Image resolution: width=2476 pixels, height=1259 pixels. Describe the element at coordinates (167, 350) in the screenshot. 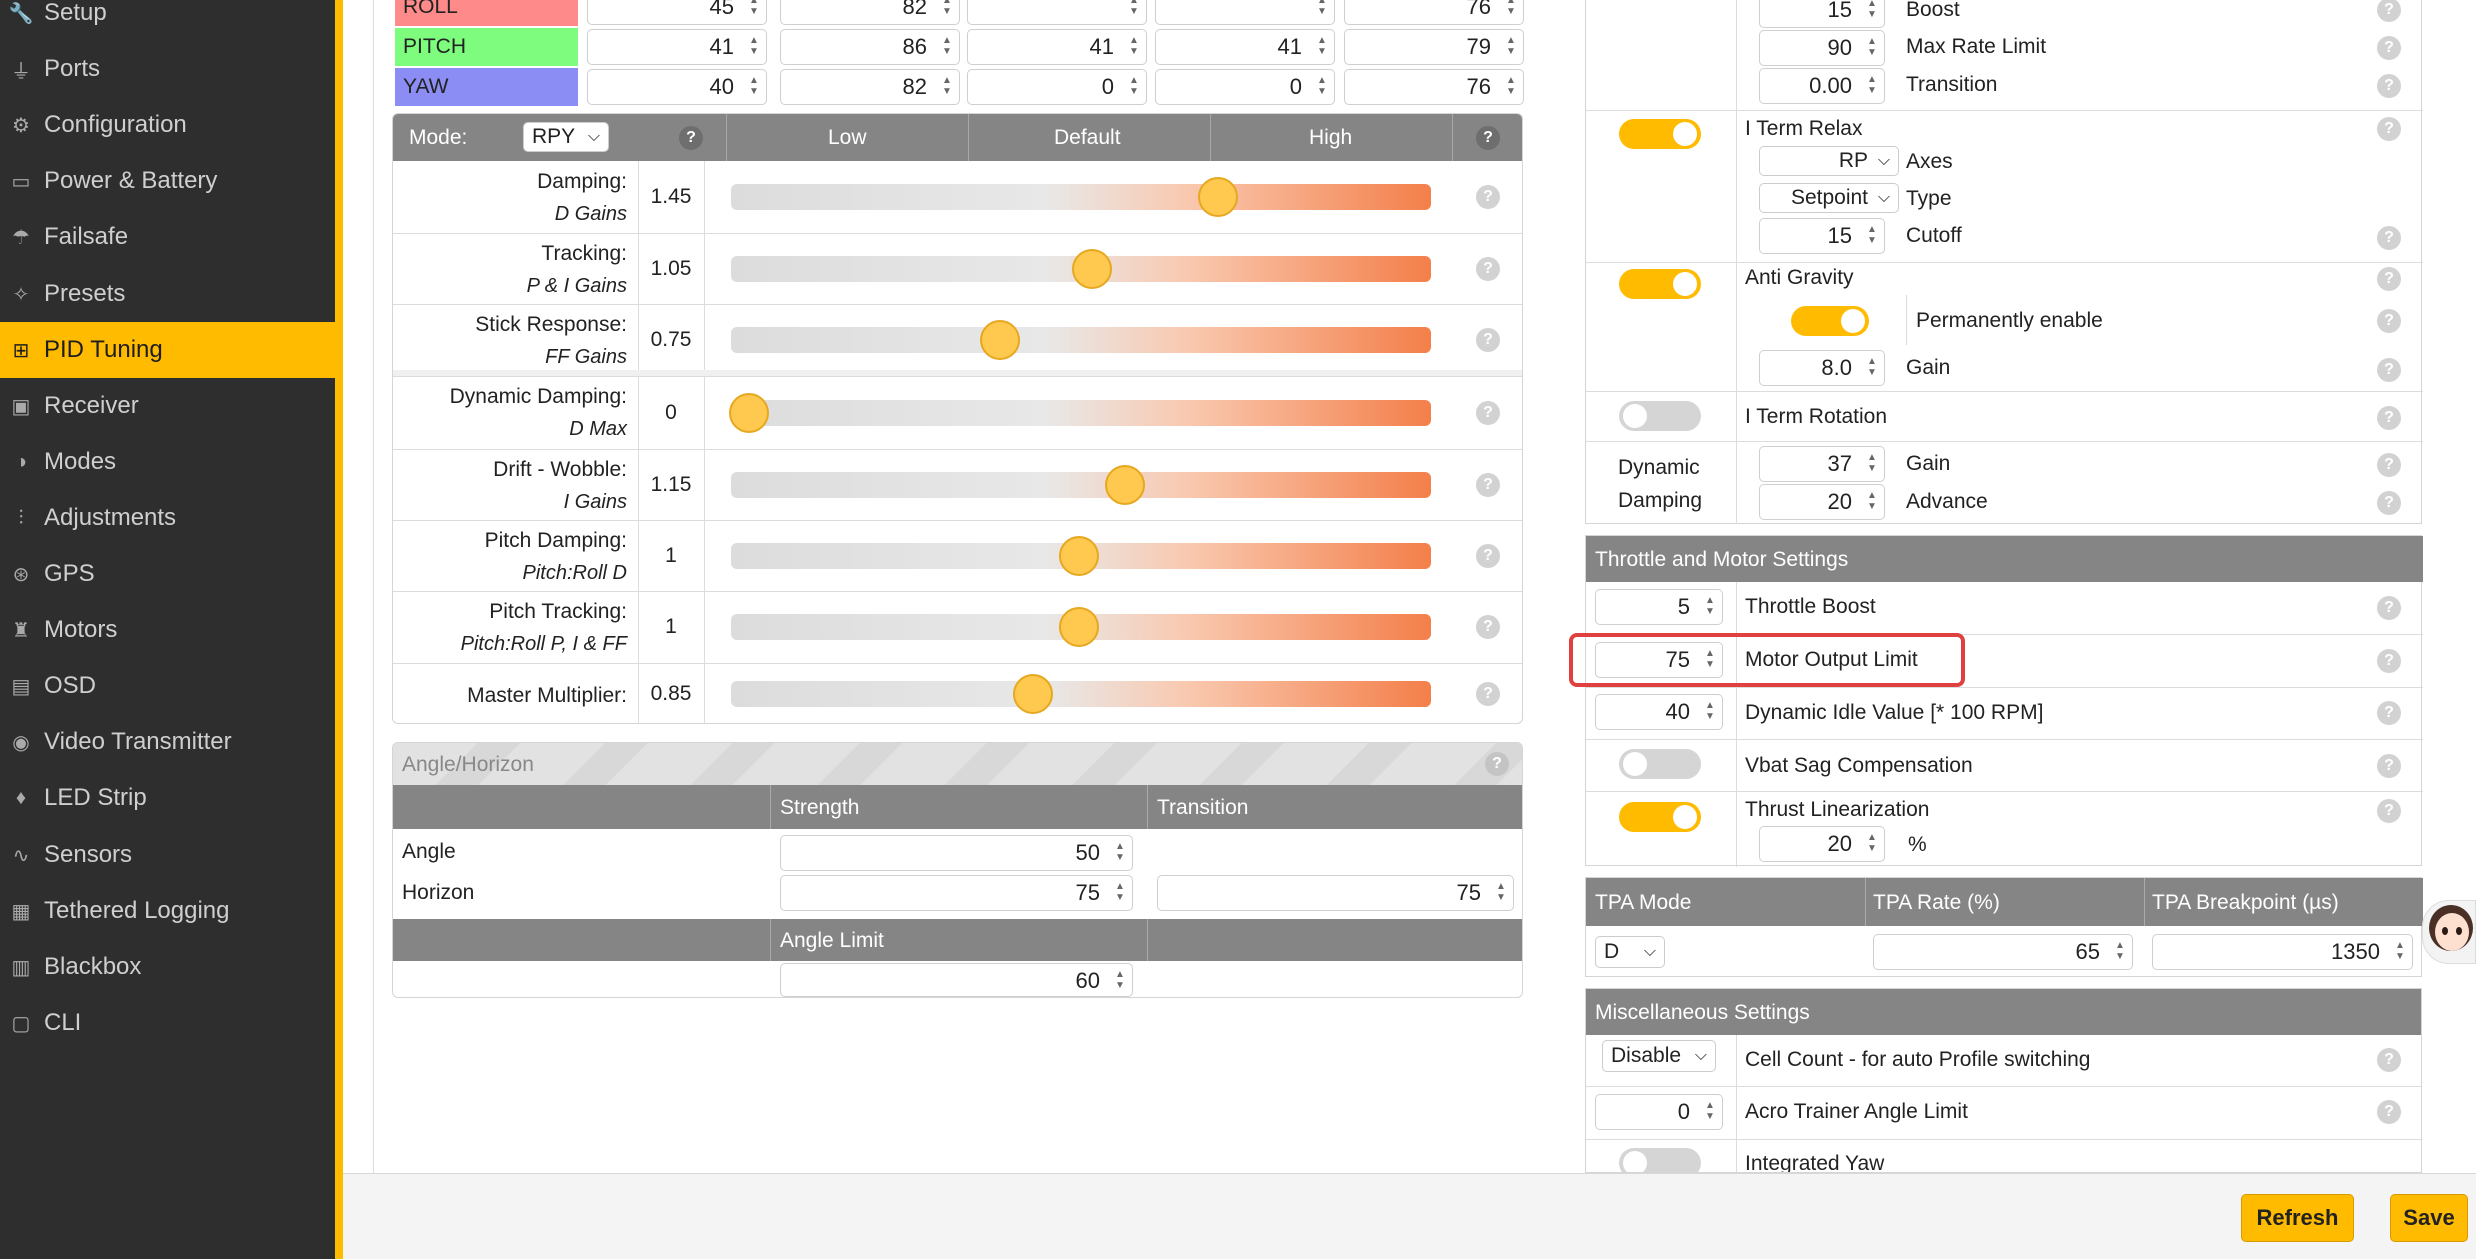

I see `sidebar-item-pid-tuning: ⊞ PID Tuning` at that location.